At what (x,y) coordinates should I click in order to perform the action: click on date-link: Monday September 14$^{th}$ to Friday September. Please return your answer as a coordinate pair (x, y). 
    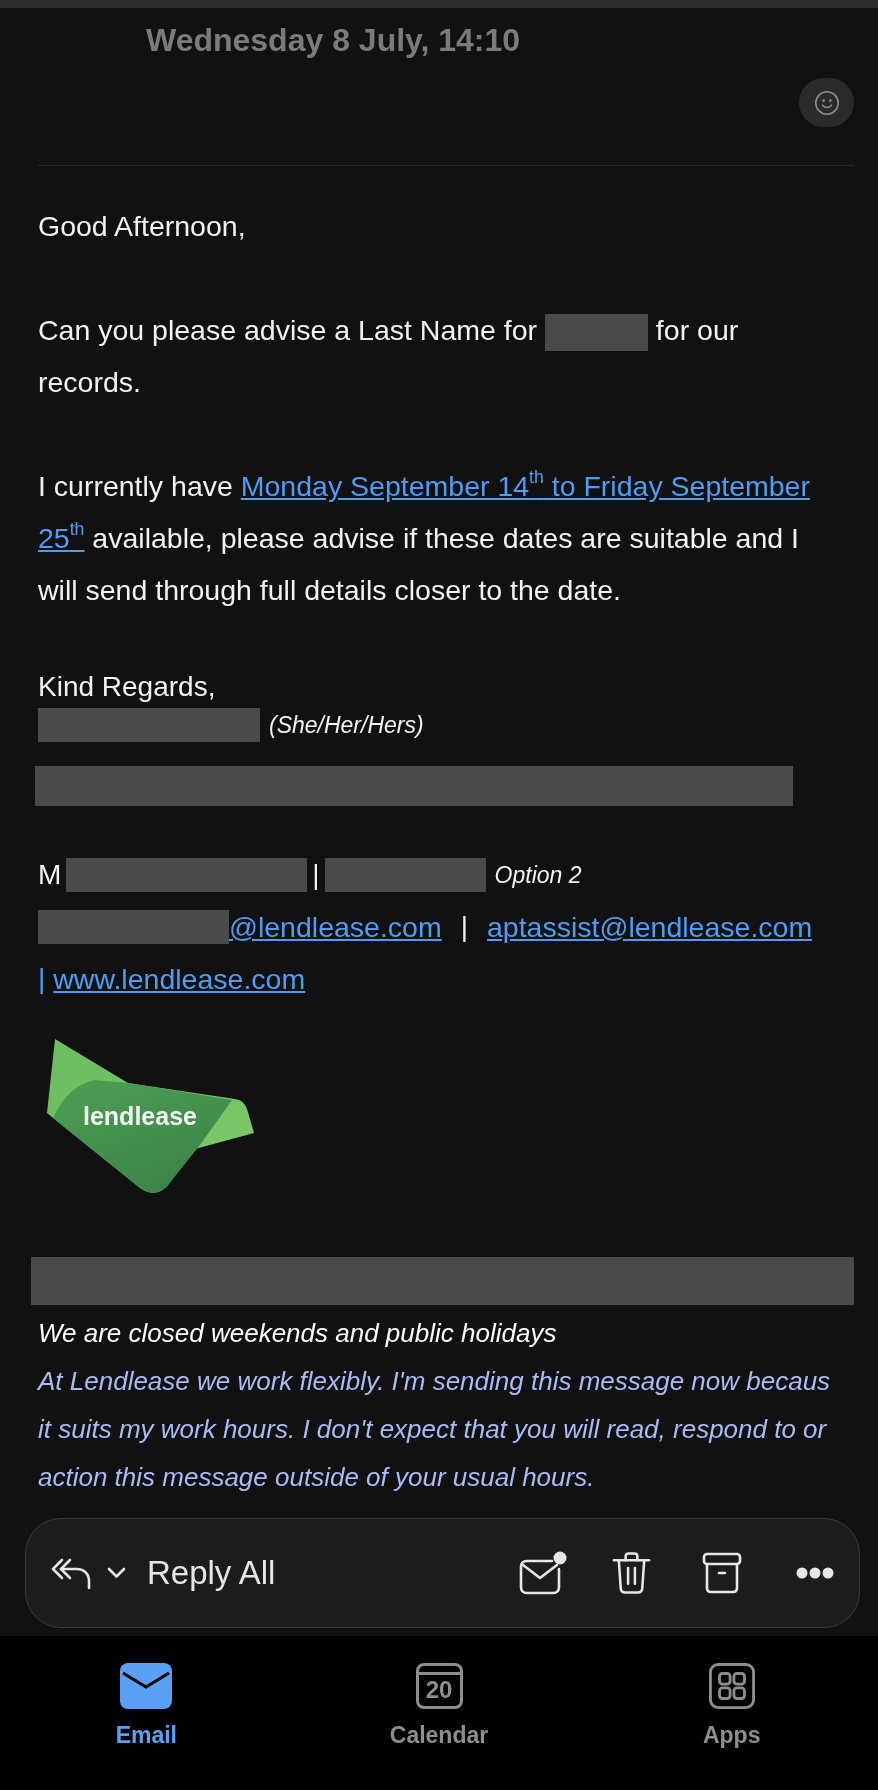
    Looking at the image, I should click on (525, 486).